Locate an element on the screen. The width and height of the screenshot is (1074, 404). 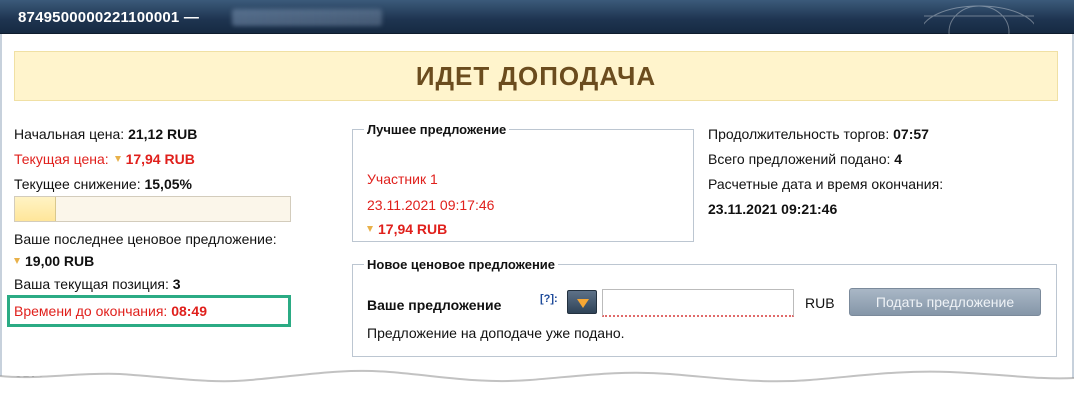
help-link: [?]: is located at coordinates (549, 299).